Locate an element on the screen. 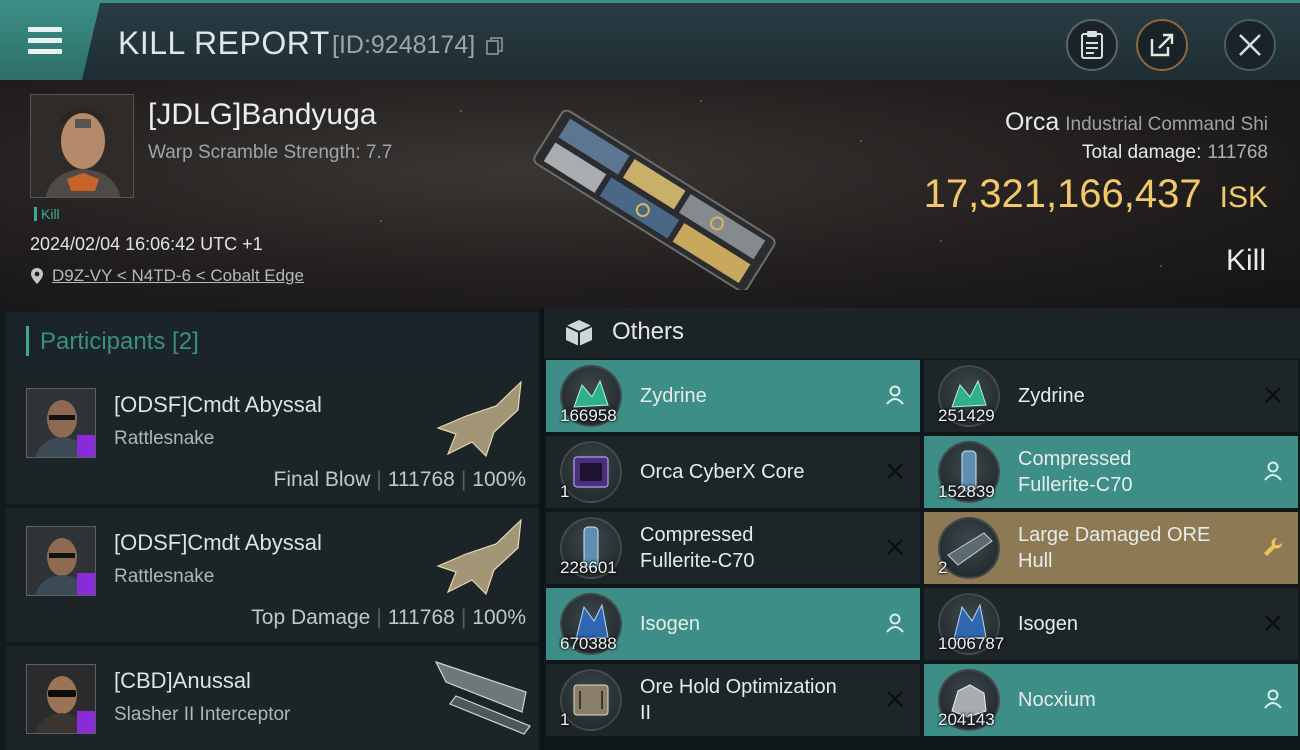 The width and height of the screenshot is (1300, 750). location-pin-icon is located at coordinates (37, 276).